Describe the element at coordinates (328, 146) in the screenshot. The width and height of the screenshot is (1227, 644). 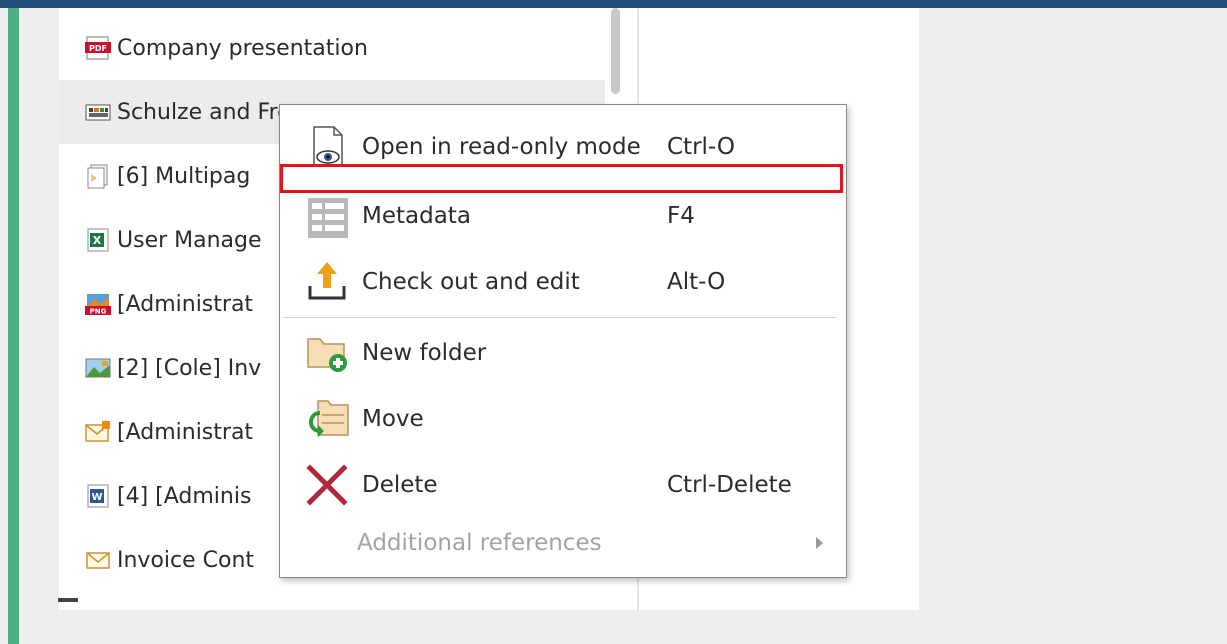
I see `read-only-eye-icon` at that location.